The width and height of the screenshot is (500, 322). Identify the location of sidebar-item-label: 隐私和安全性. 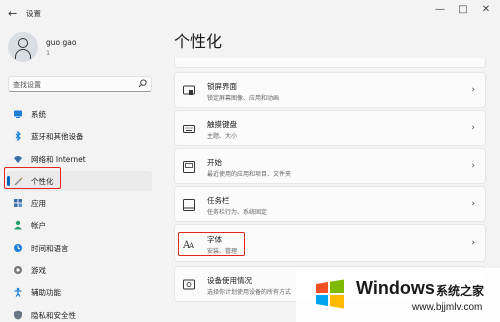
(53, 315).